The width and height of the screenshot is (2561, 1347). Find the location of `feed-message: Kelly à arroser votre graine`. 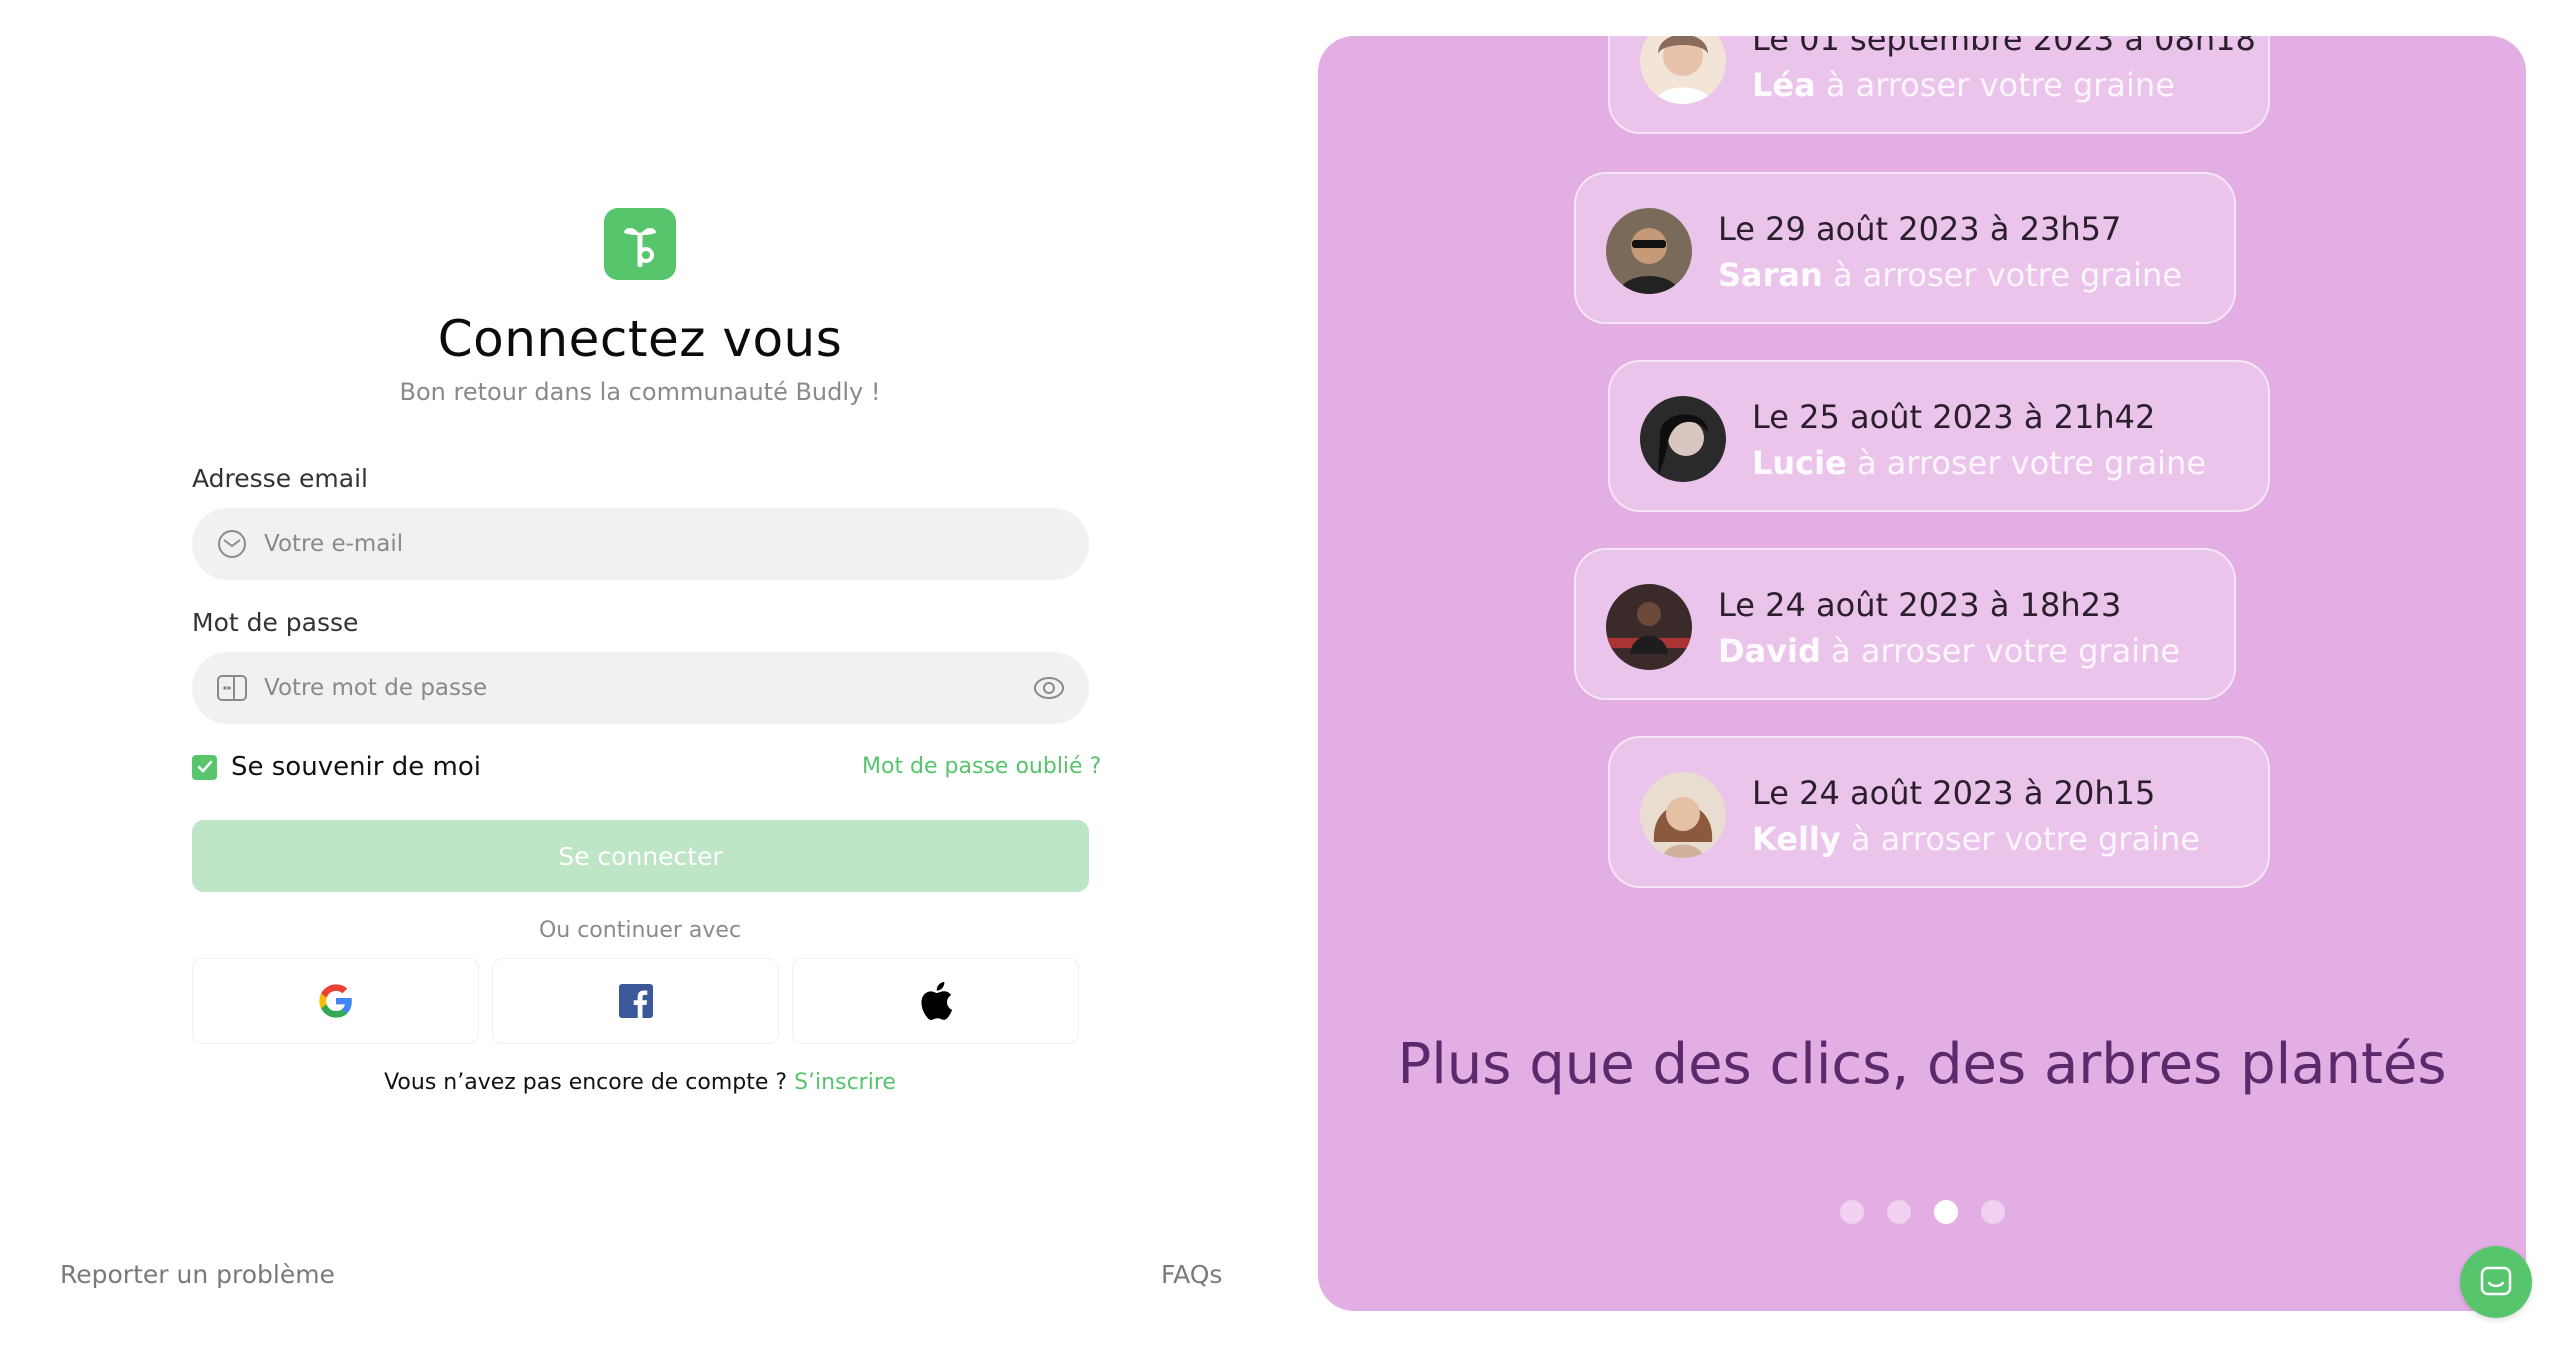

feed-message: Kelly à arroser votre graine is located at coordinates (1976, 839).